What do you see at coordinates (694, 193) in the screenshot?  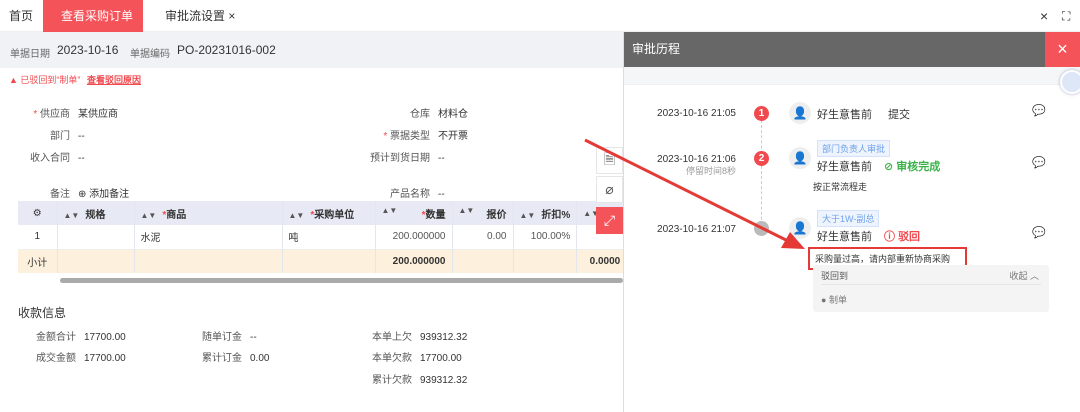 I see `annotation-arrow` at bounding box center [694, 193].